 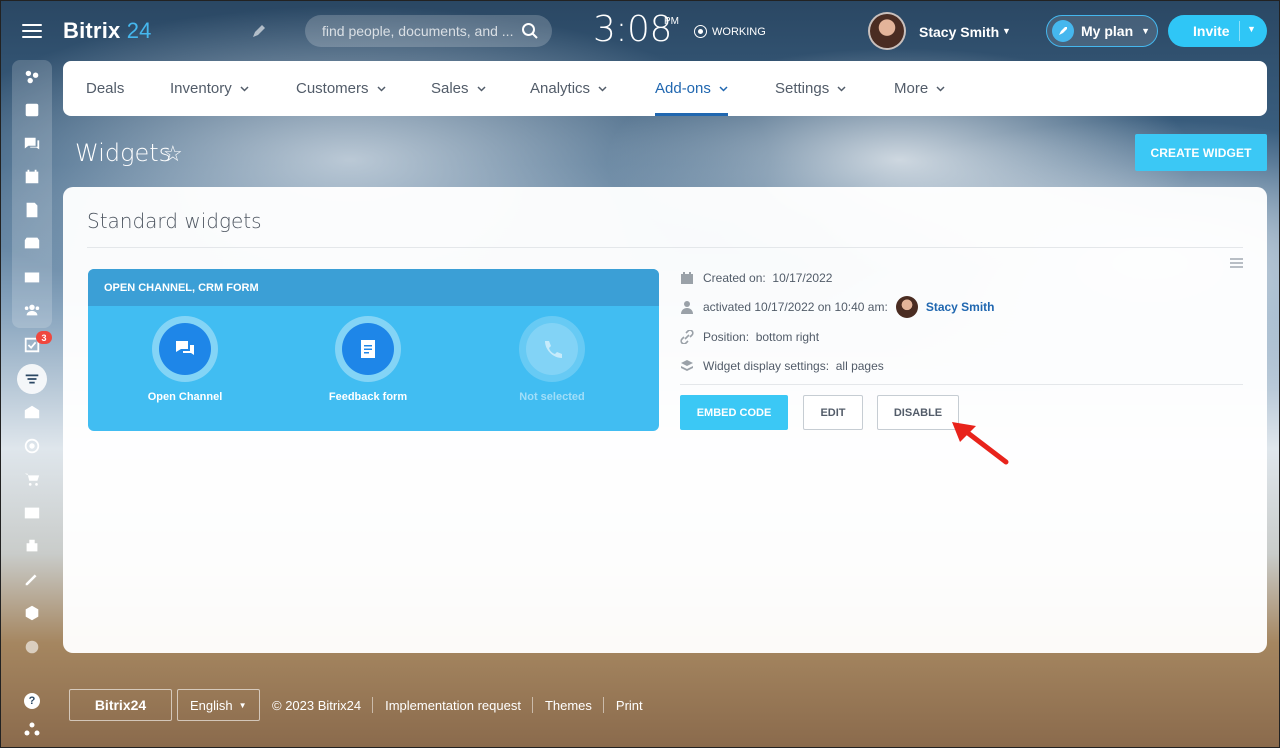 I want to click on search-icon, so click(x=530, y=31).